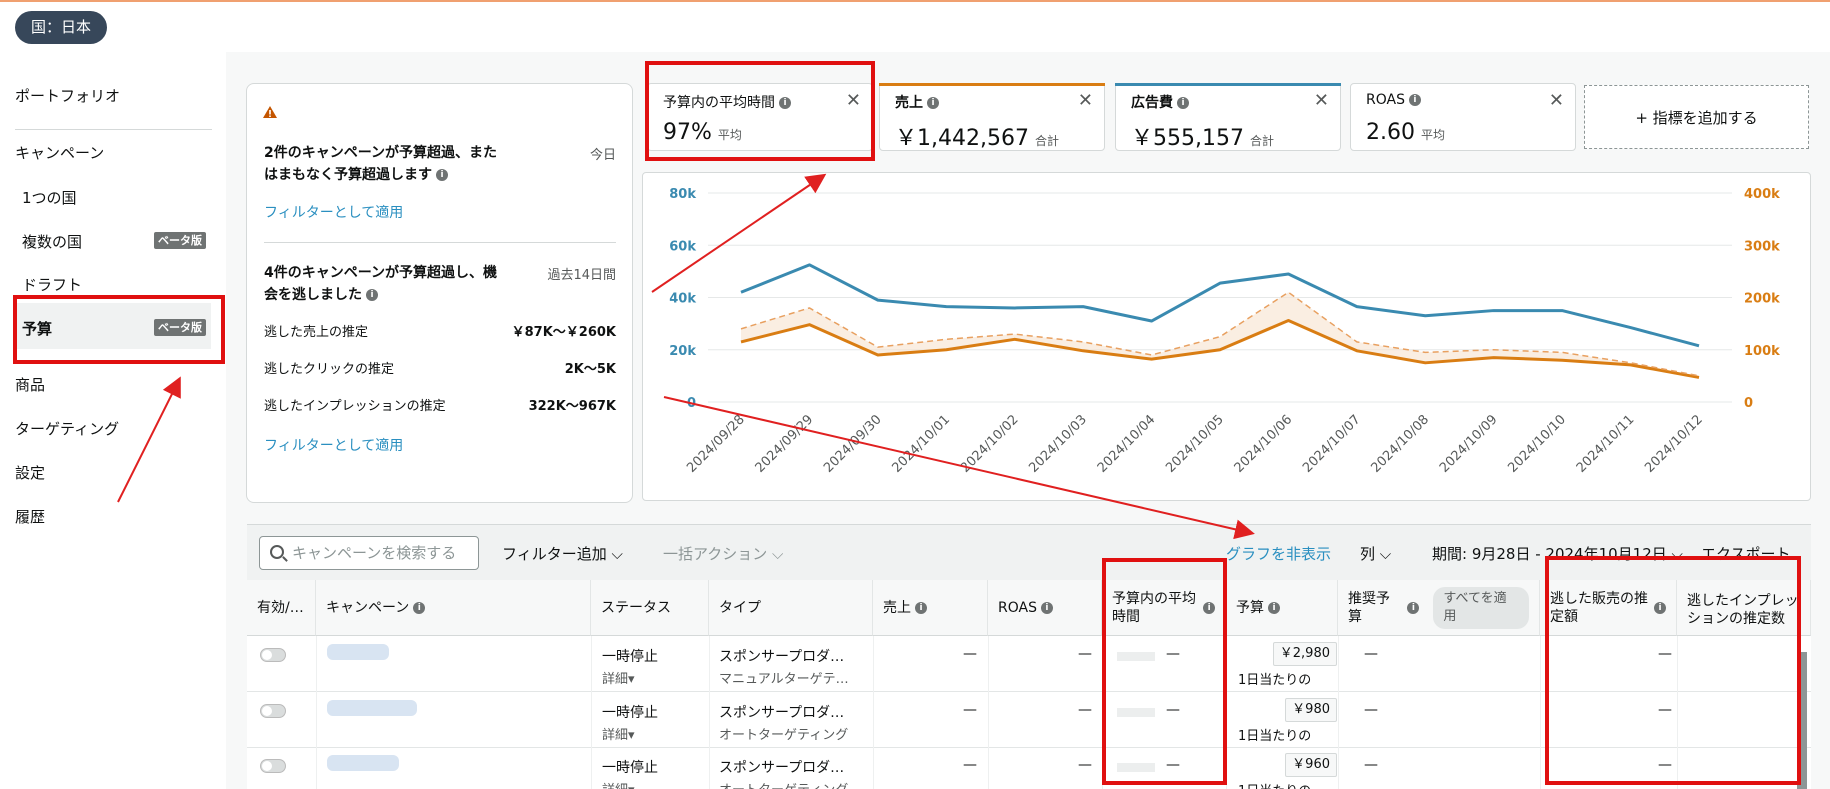  What do you see at coordinates (1401, 444) in the screenshot?
I see `x-tick-label: 2024/10/08` at bounding box center [1401, 444].